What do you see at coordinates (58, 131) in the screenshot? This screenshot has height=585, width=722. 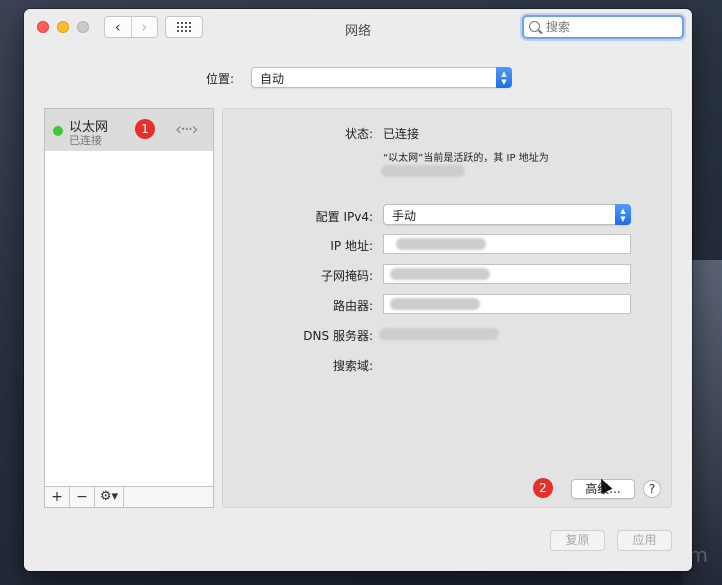 I see `status-dot-icon` at bounding box center [58, 131].